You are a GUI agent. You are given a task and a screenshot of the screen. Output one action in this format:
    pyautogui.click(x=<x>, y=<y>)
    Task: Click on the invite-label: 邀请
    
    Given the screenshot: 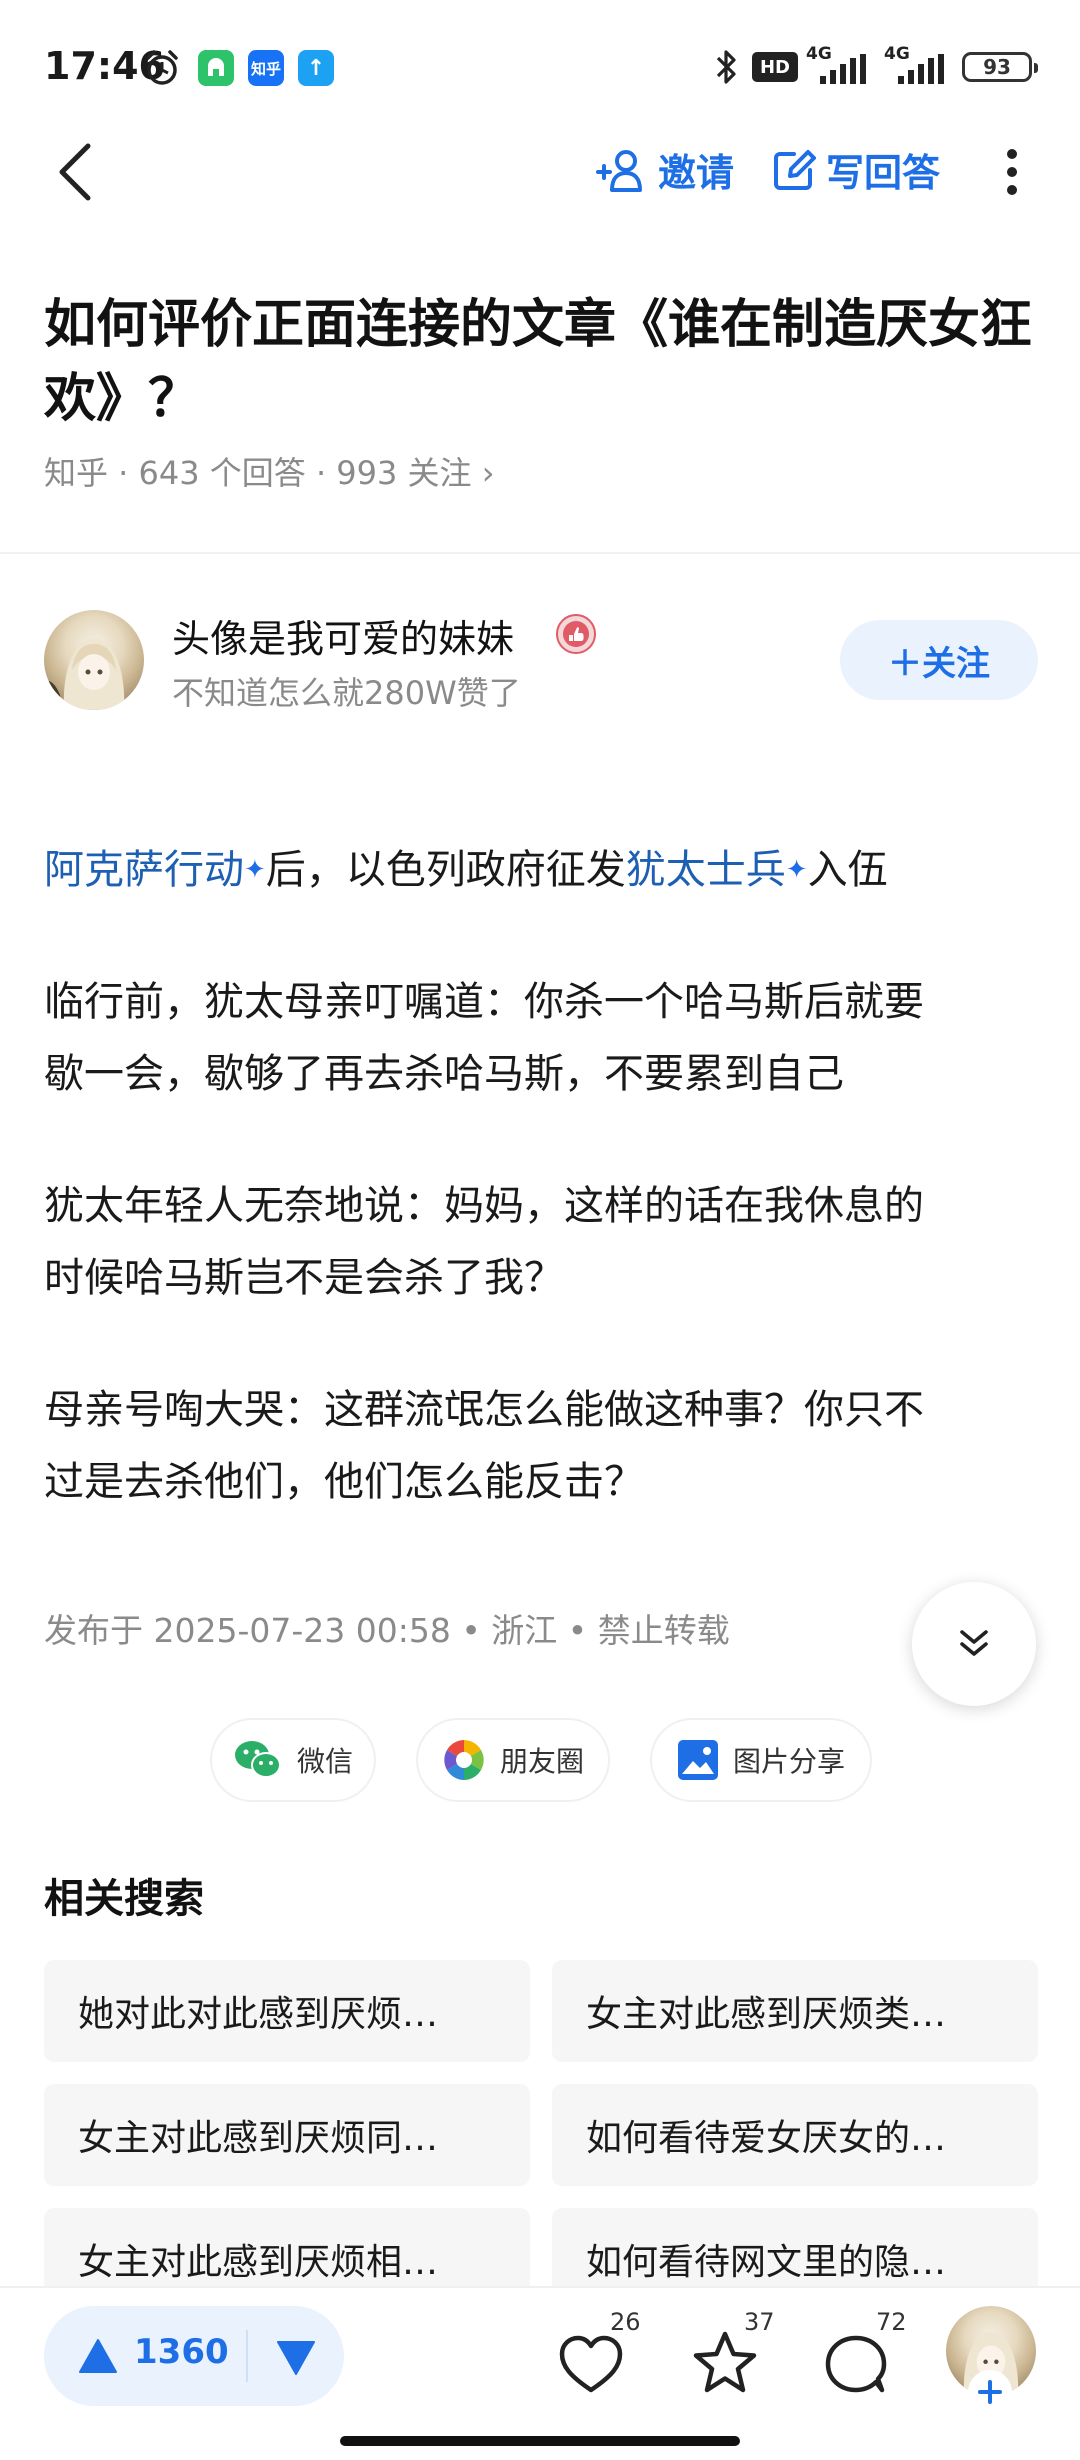 What is the action you would take?
    pyautogui.click(x=696, y=173)
    